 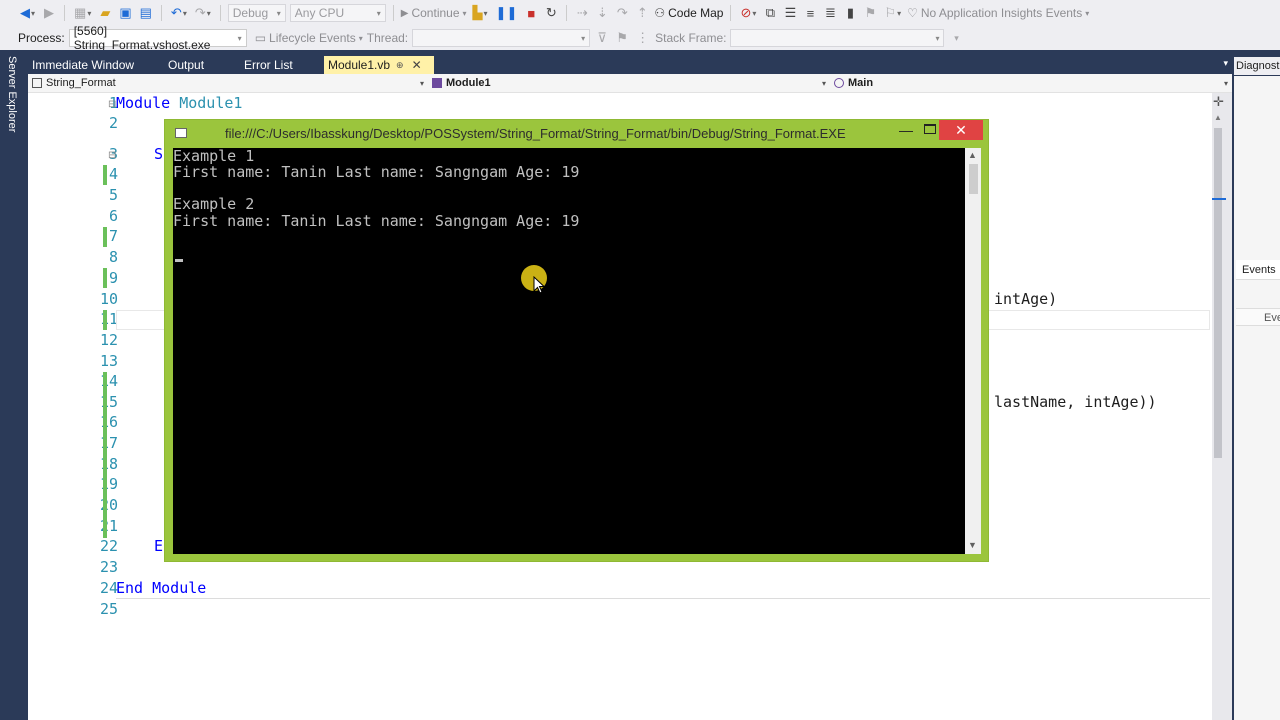 I want to click on pin-icon: ⊕, so click(x=400, y=65).